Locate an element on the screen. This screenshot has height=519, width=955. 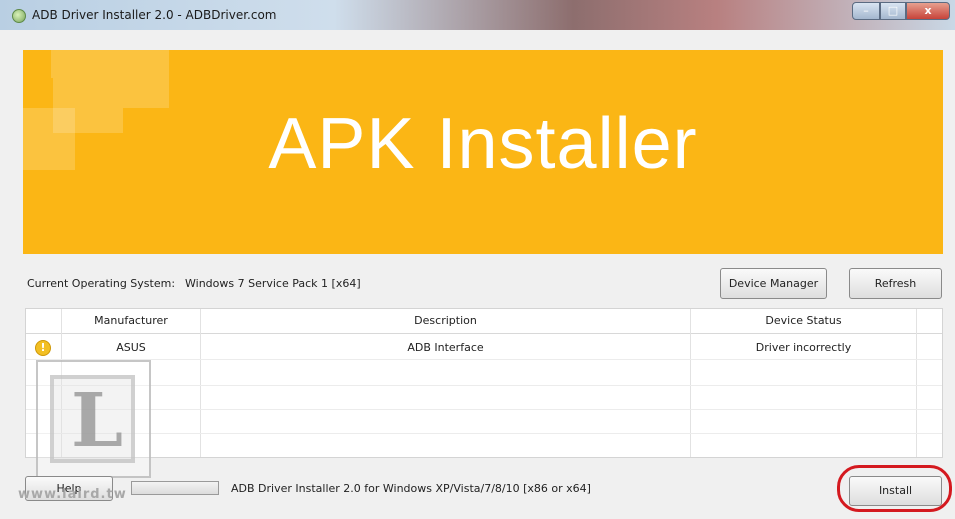
watermark-logo: L is located at coordinates (93, 419).